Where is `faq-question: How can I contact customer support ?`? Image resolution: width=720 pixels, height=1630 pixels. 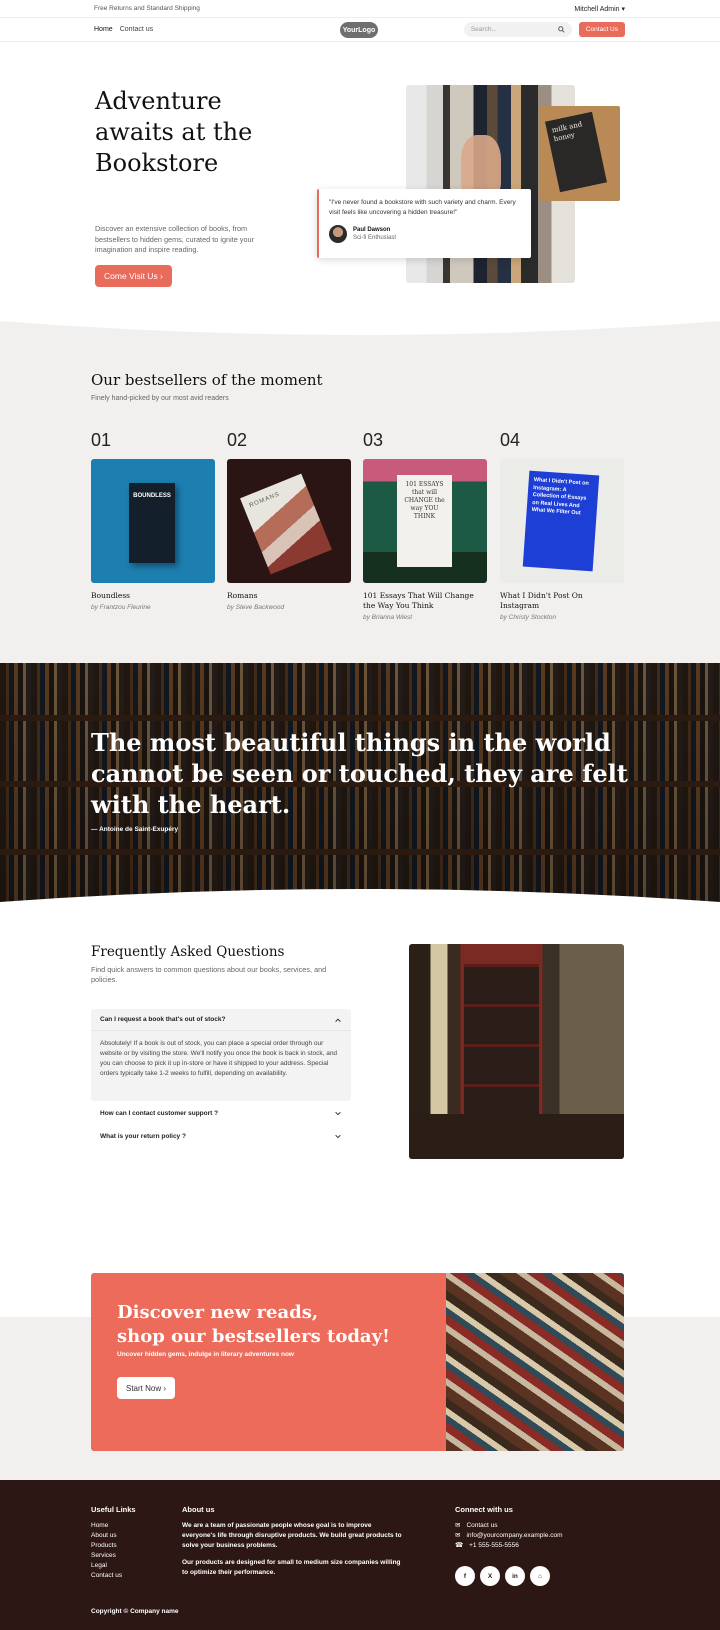
faq-question: How can I contact customer support ? is located at coordinates (221, 1113).